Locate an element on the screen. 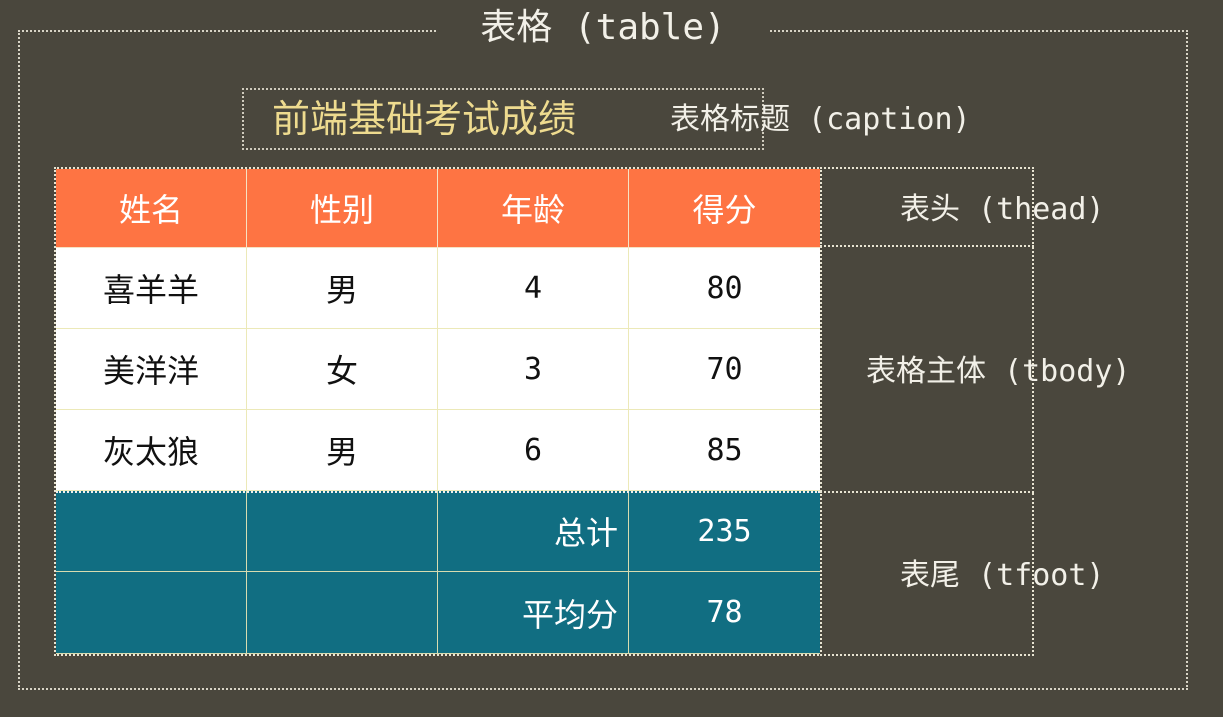  header-cell-name: 姓名 is located at coordinates (151, 208).